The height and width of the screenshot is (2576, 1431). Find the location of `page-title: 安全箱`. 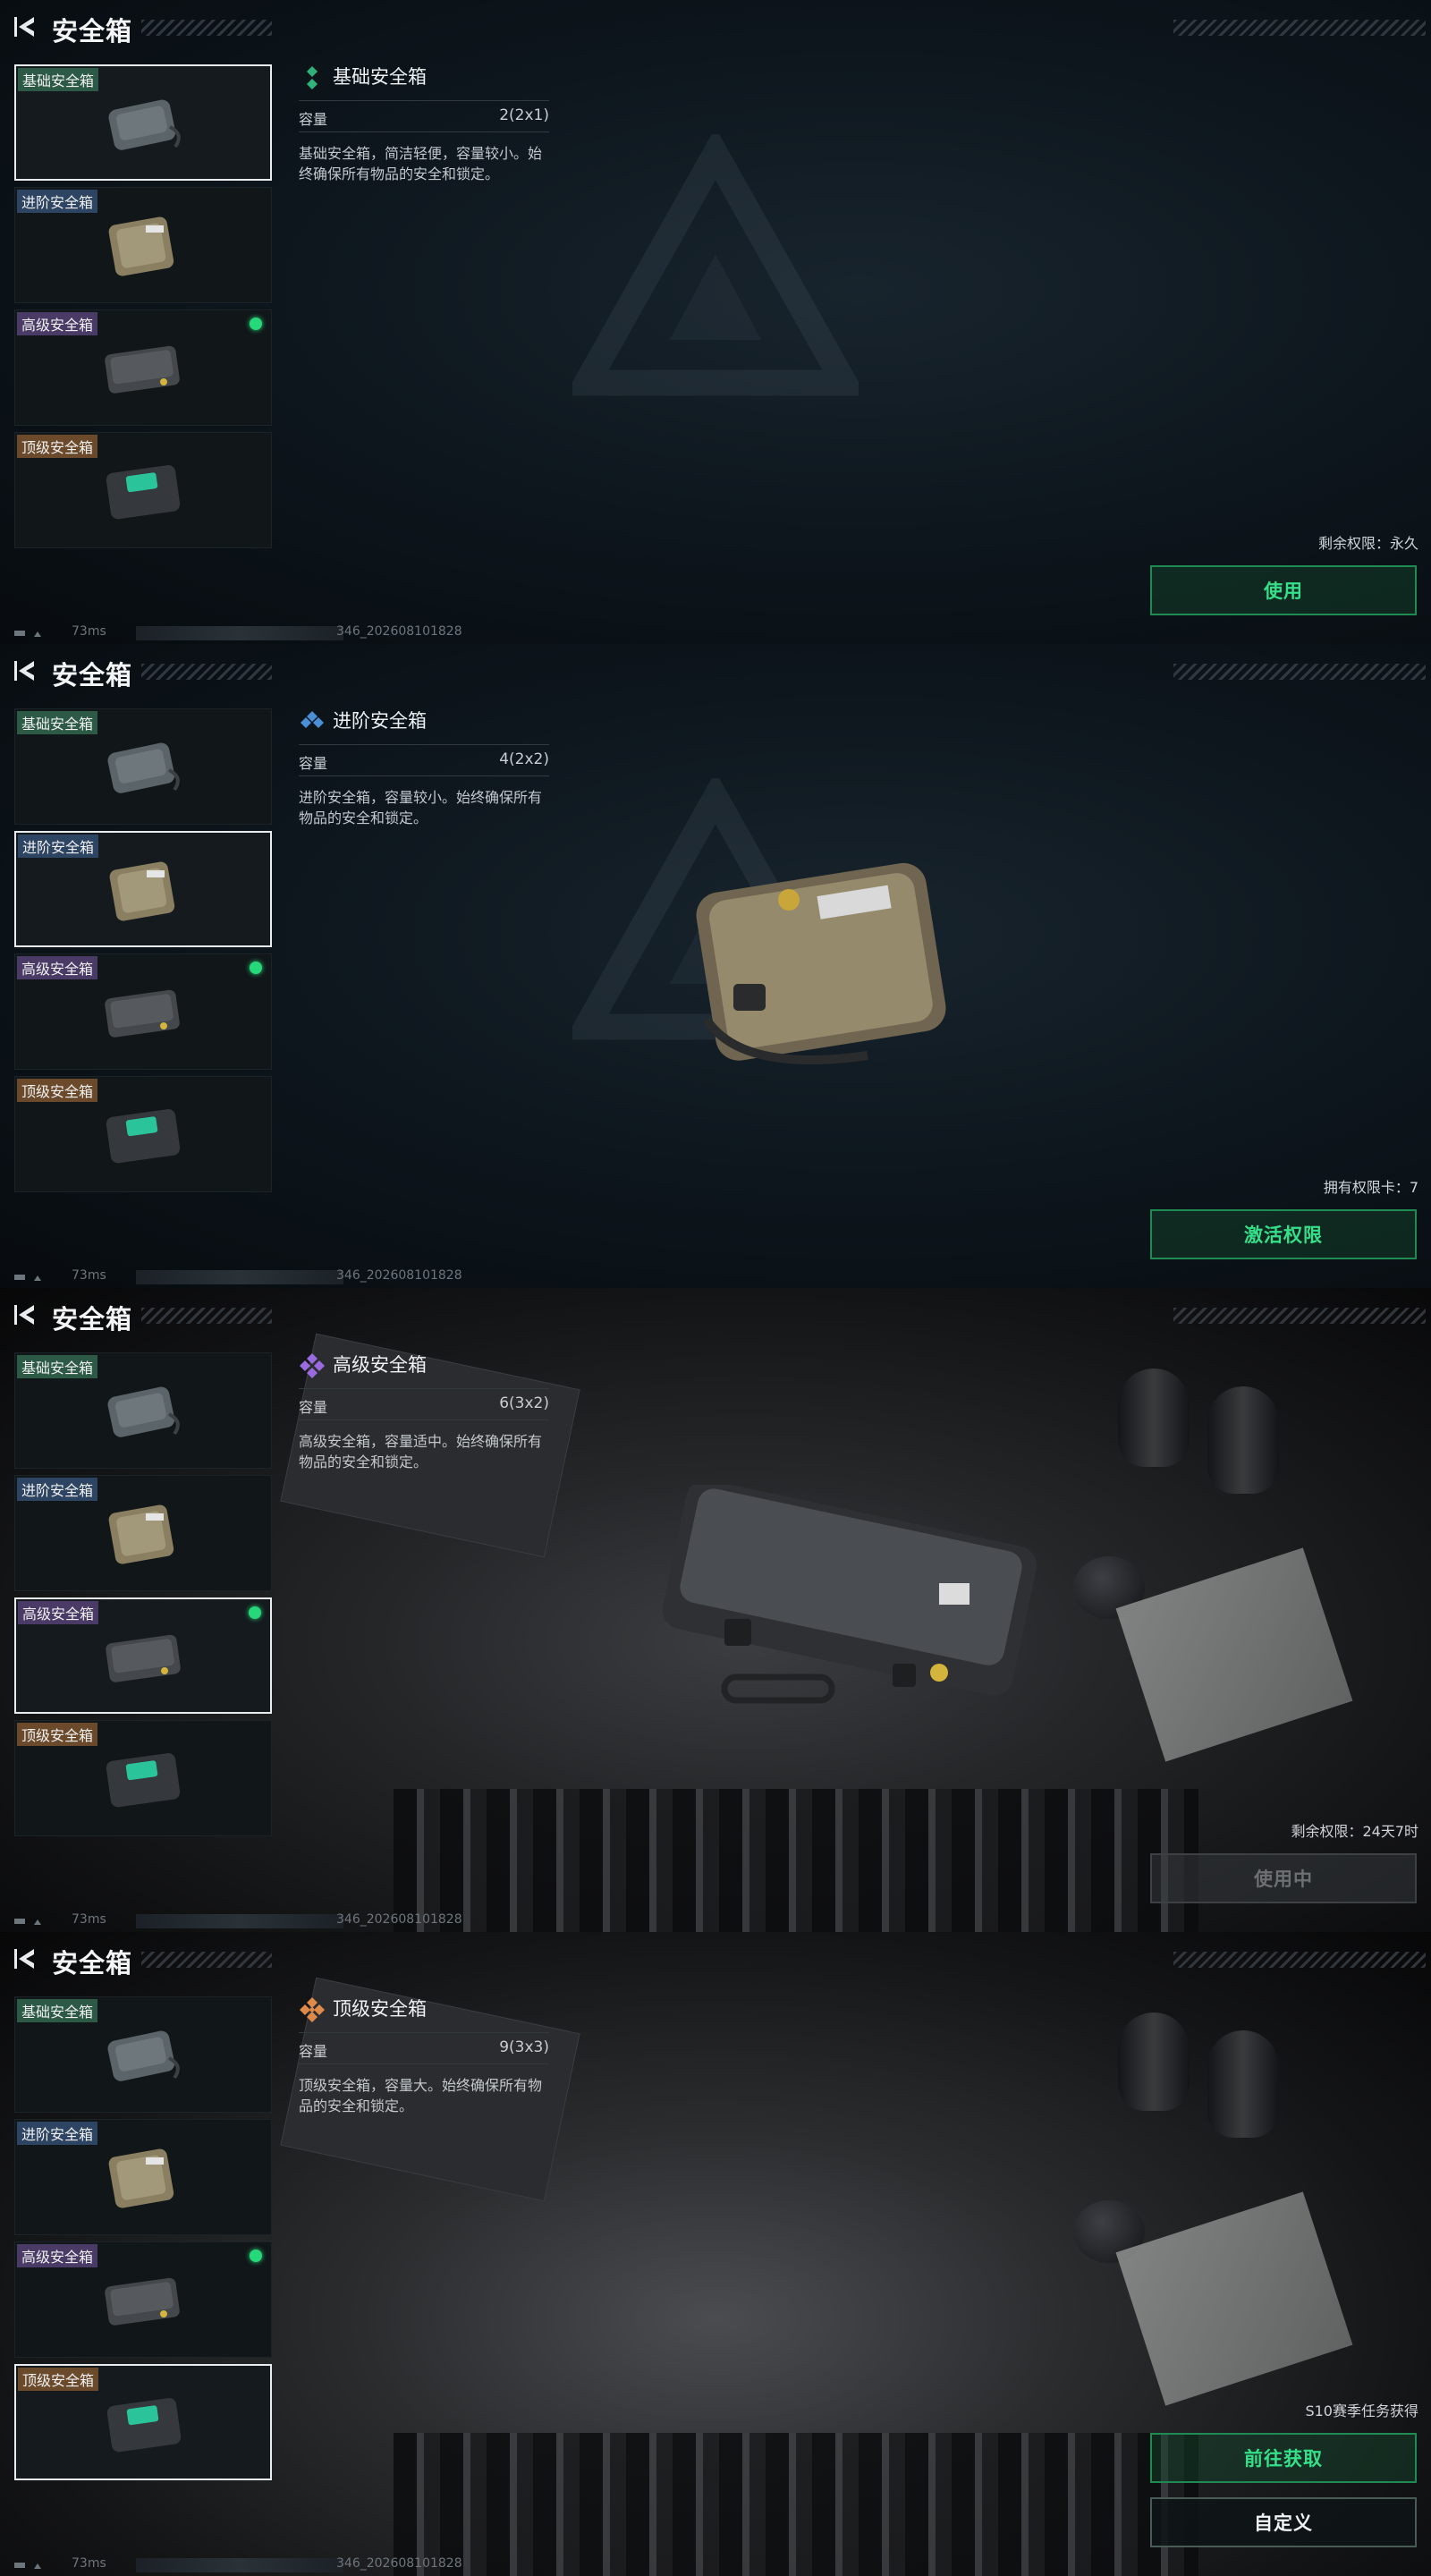

page-title: 安全箱 is located at coordinates (93, 31).